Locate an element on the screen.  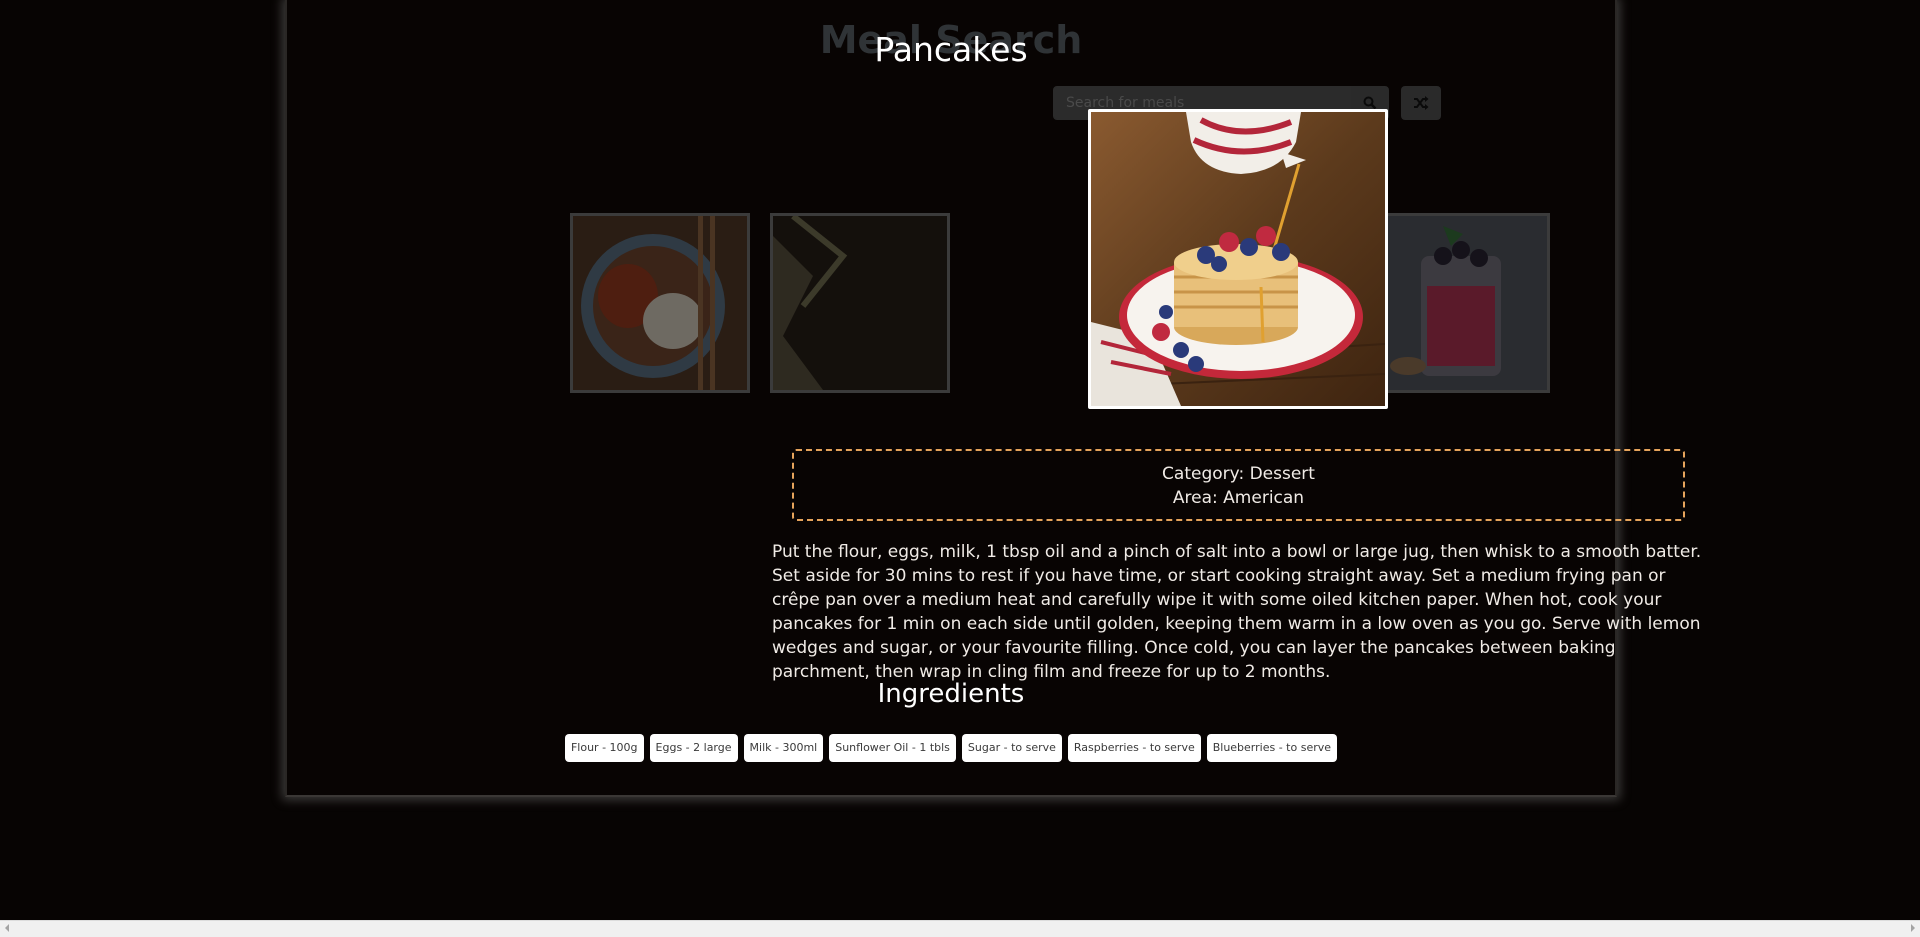
ingredient-item: Sugar - to serve is located at coordinates (1011, 748).